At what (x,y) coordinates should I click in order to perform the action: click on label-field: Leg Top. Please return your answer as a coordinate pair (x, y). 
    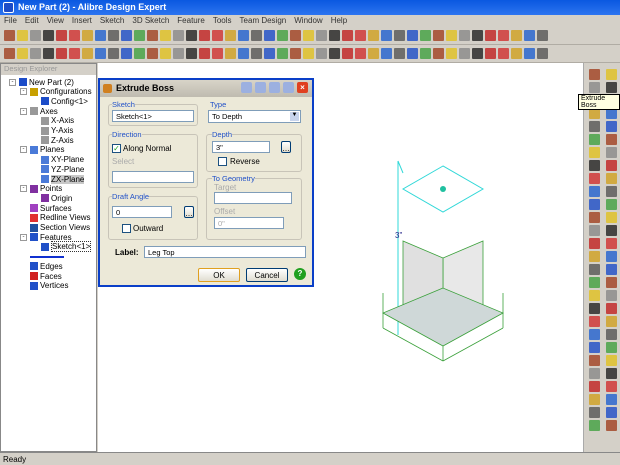
    Looking at the image, I should click on (225, 252).